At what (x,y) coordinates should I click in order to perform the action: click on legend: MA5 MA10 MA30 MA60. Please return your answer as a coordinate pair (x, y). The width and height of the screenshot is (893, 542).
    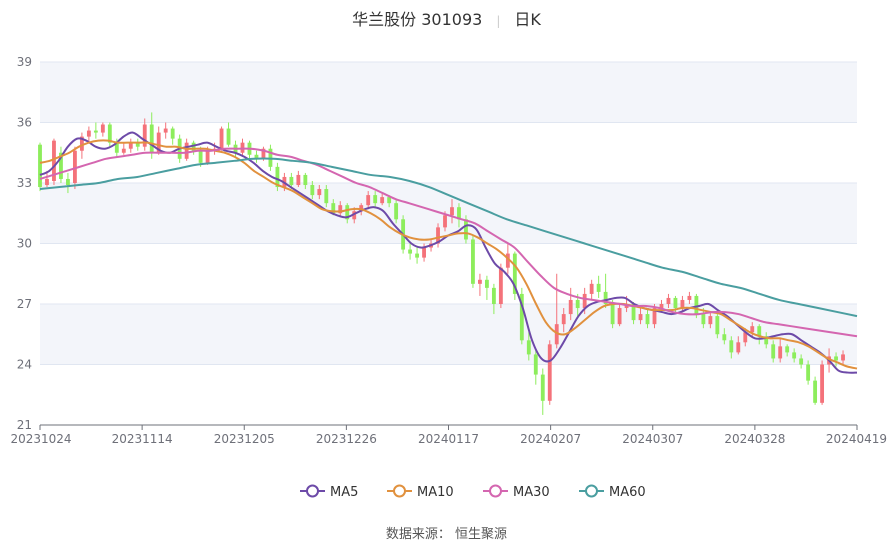
    Looking at the image, I should click on (473, 492).